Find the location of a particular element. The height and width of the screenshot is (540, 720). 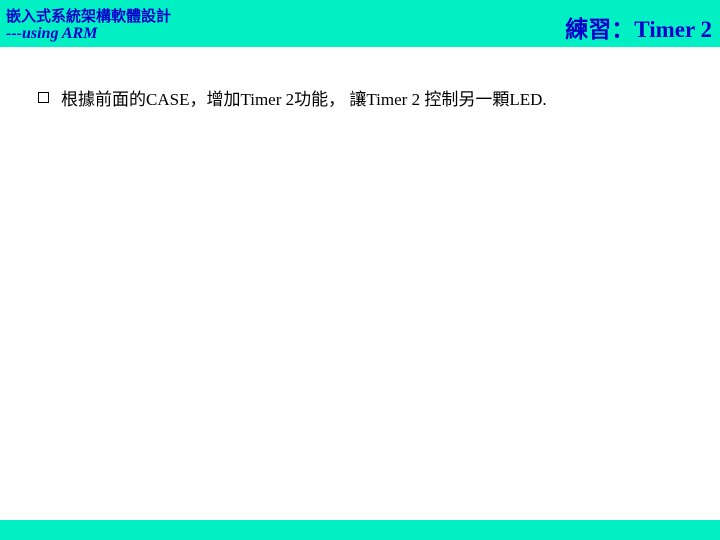

course-title: 嵌入式系統架構軟體設計 is located at coordinates (89, 16).